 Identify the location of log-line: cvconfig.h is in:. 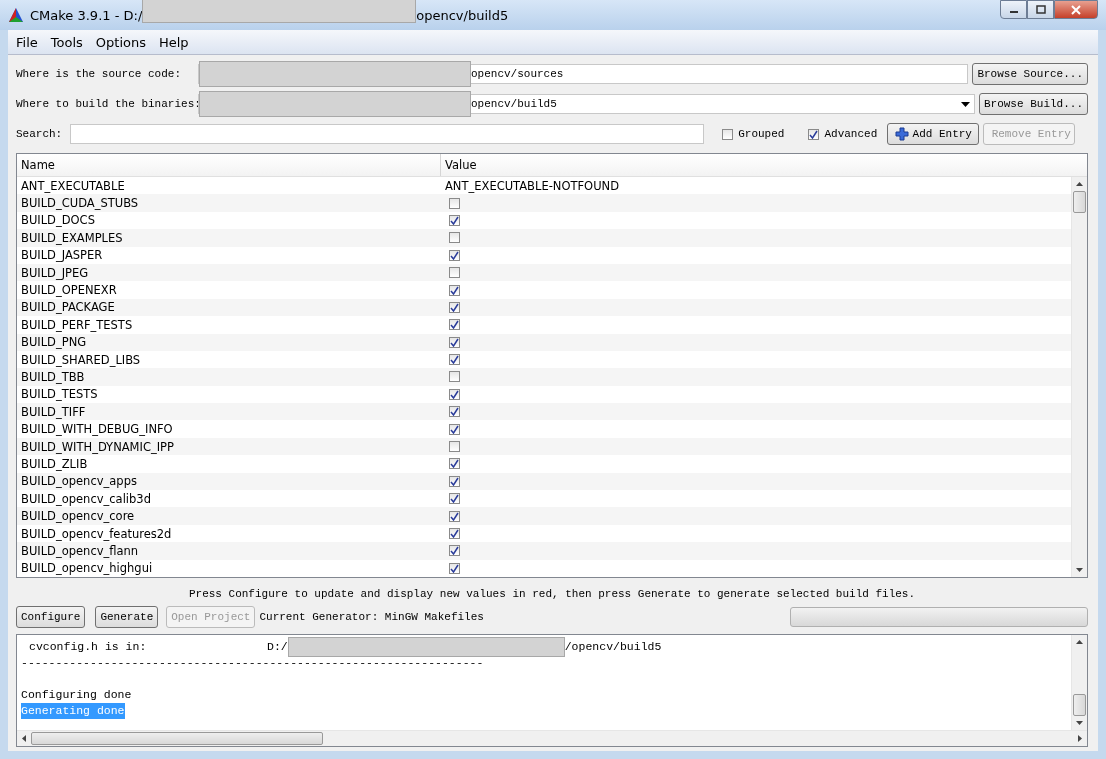
(88, 647).